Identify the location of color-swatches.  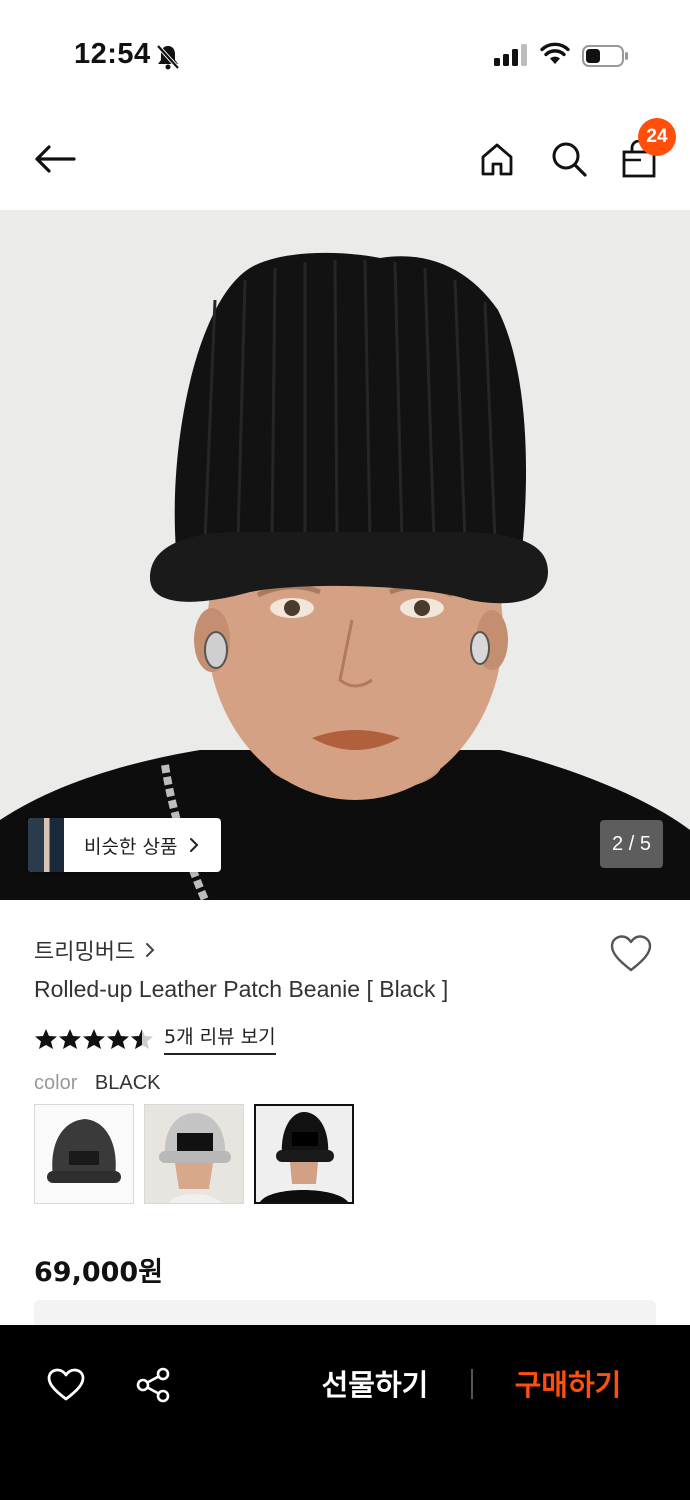
(194, 1154).